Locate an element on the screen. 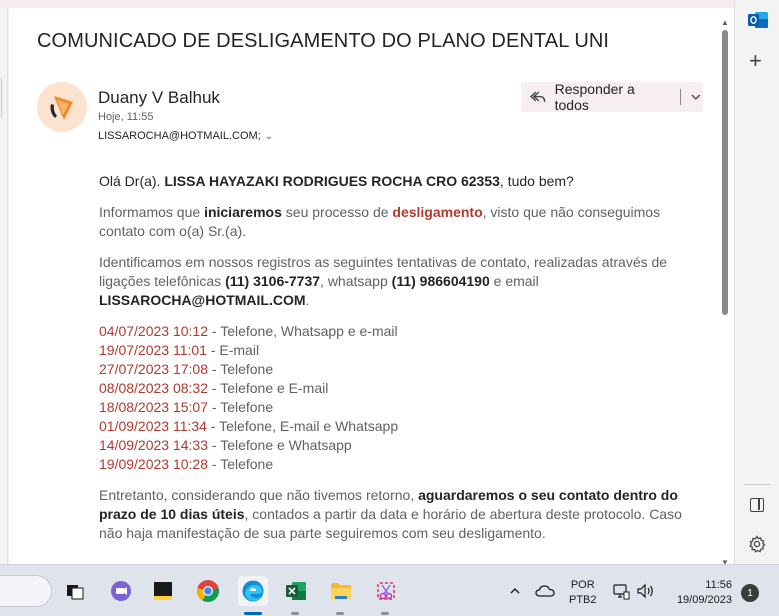 The height and width of the screenshot is (616, 779). chrome-glyph is located at coordinates (208, 591).